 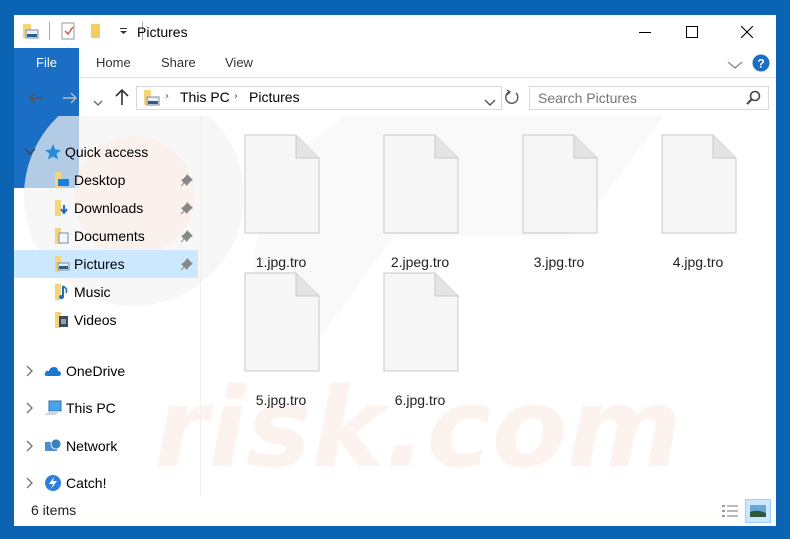 What do you see at coordinates (54, 510) in the screenshot?
I see `item-count: 6 items` at bounding box center [54, 510].